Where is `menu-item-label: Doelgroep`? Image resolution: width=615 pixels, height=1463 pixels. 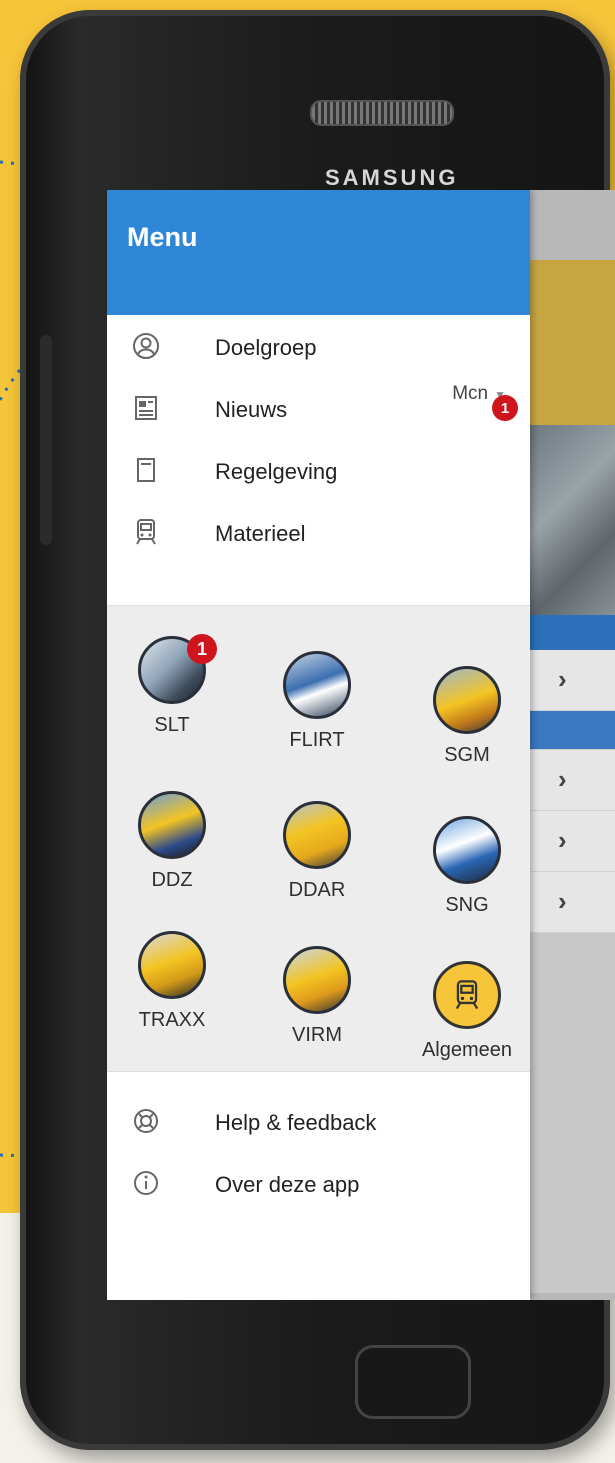 menu-item-label: Doelgroep is located at coordinates (266, 347).